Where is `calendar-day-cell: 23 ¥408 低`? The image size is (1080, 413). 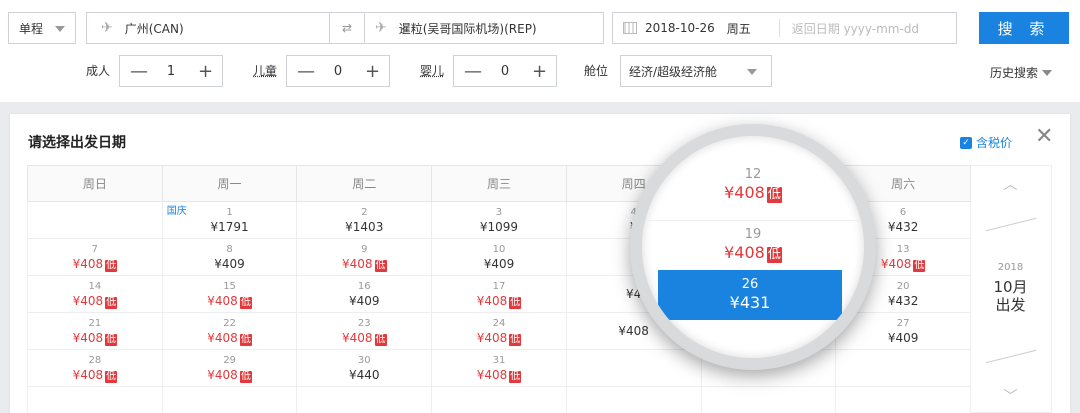 calendar-day-cell: 23 ¥408 低 is located at coordinates (364, 331).